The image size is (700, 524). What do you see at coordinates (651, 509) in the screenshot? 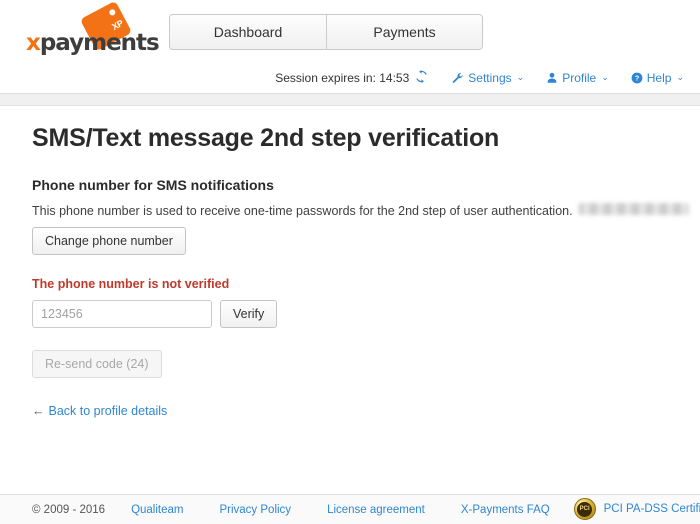
I see `pci-certification-text: PCI PA-DSS Certified` at bounding box center [651, 509].